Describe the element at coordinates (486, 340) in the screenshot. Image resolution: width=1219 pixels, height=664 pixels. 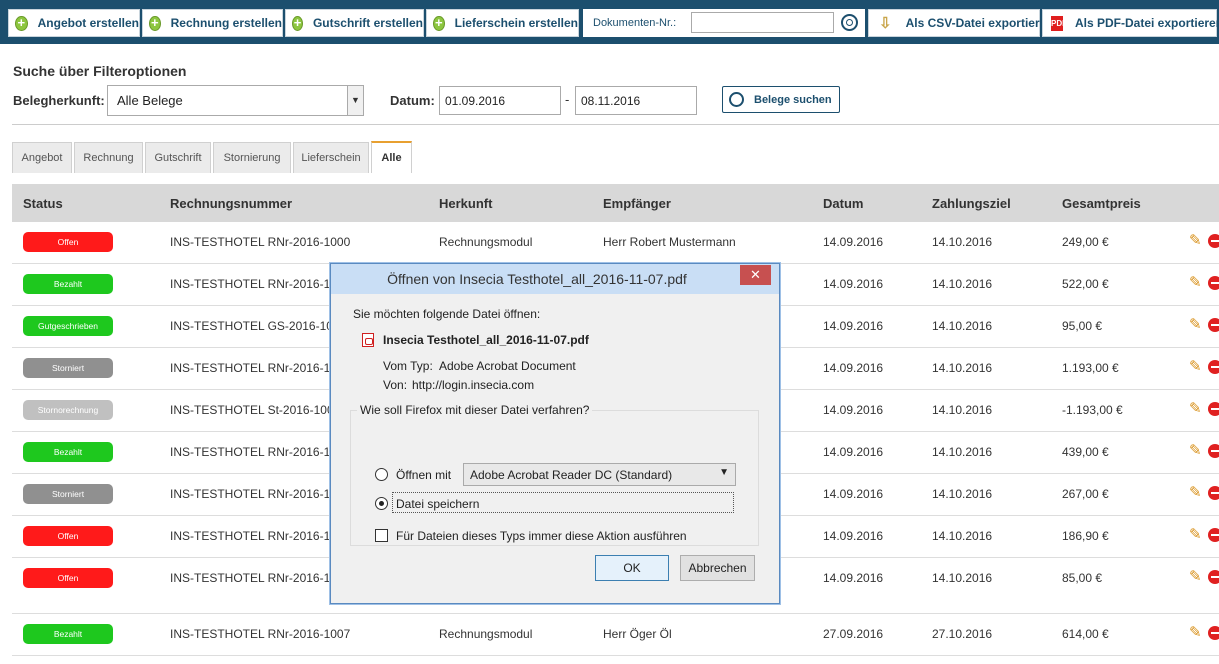
I see `dialog-filename: Insecia Testhotel_all_2016-11-07.pdf` at that location.